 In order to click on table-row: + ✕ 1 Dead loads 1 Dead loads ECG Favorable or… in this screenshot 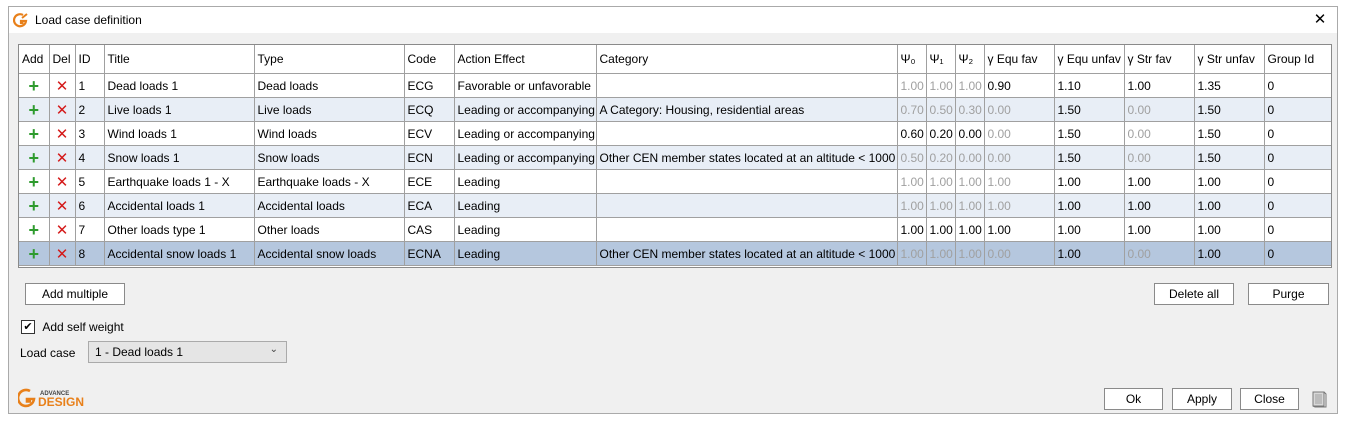, I will do `click(675, 85)`.